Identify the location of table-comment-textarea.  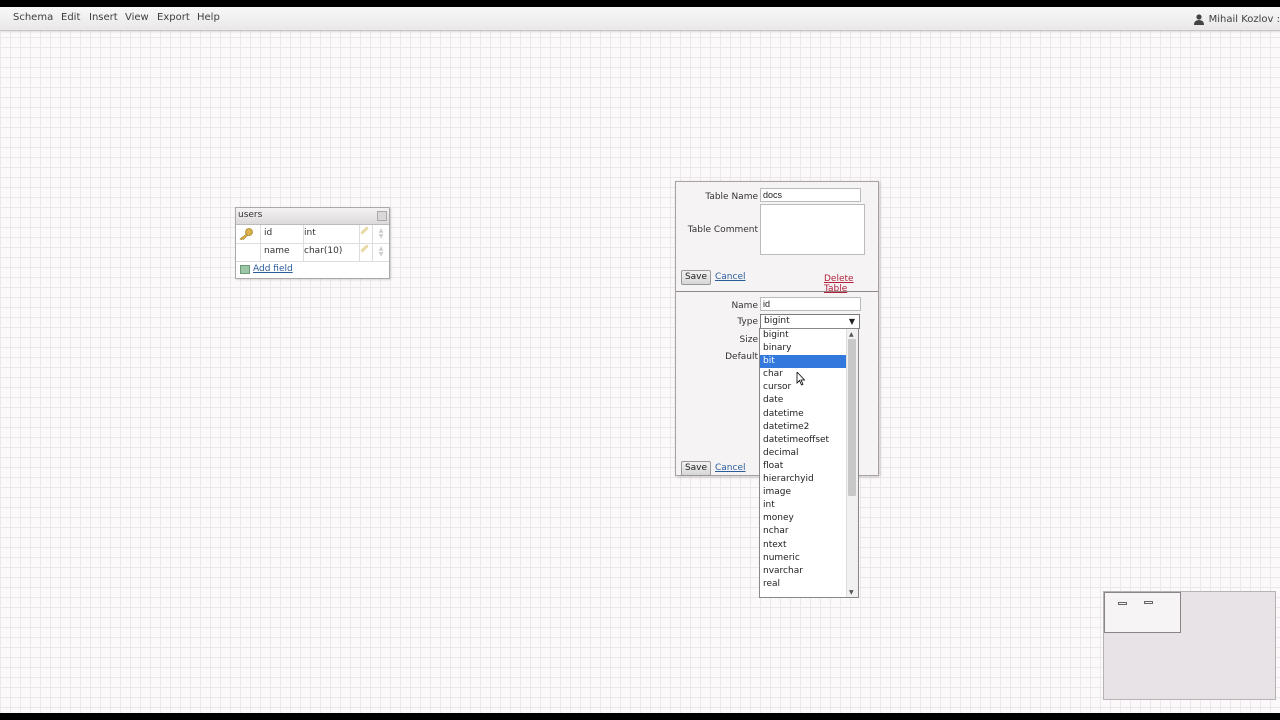
(812, 229).